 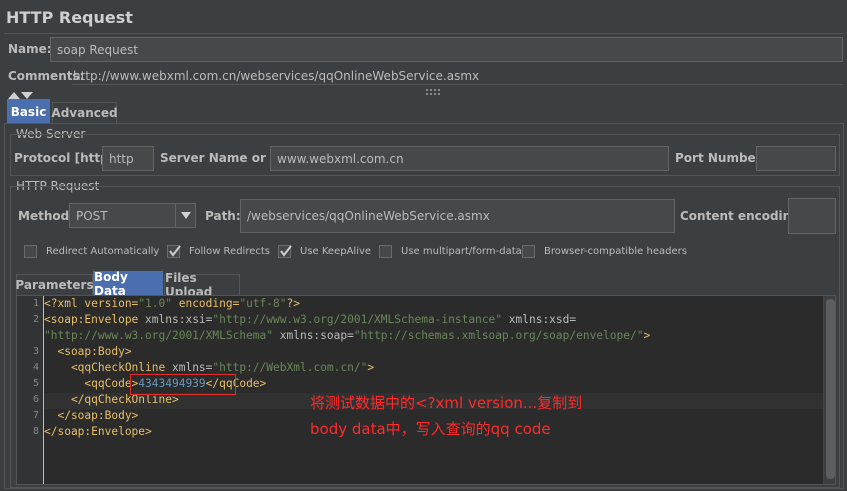 I want to click on code-token: <soap:Envelope, so click(x=95, y=319).